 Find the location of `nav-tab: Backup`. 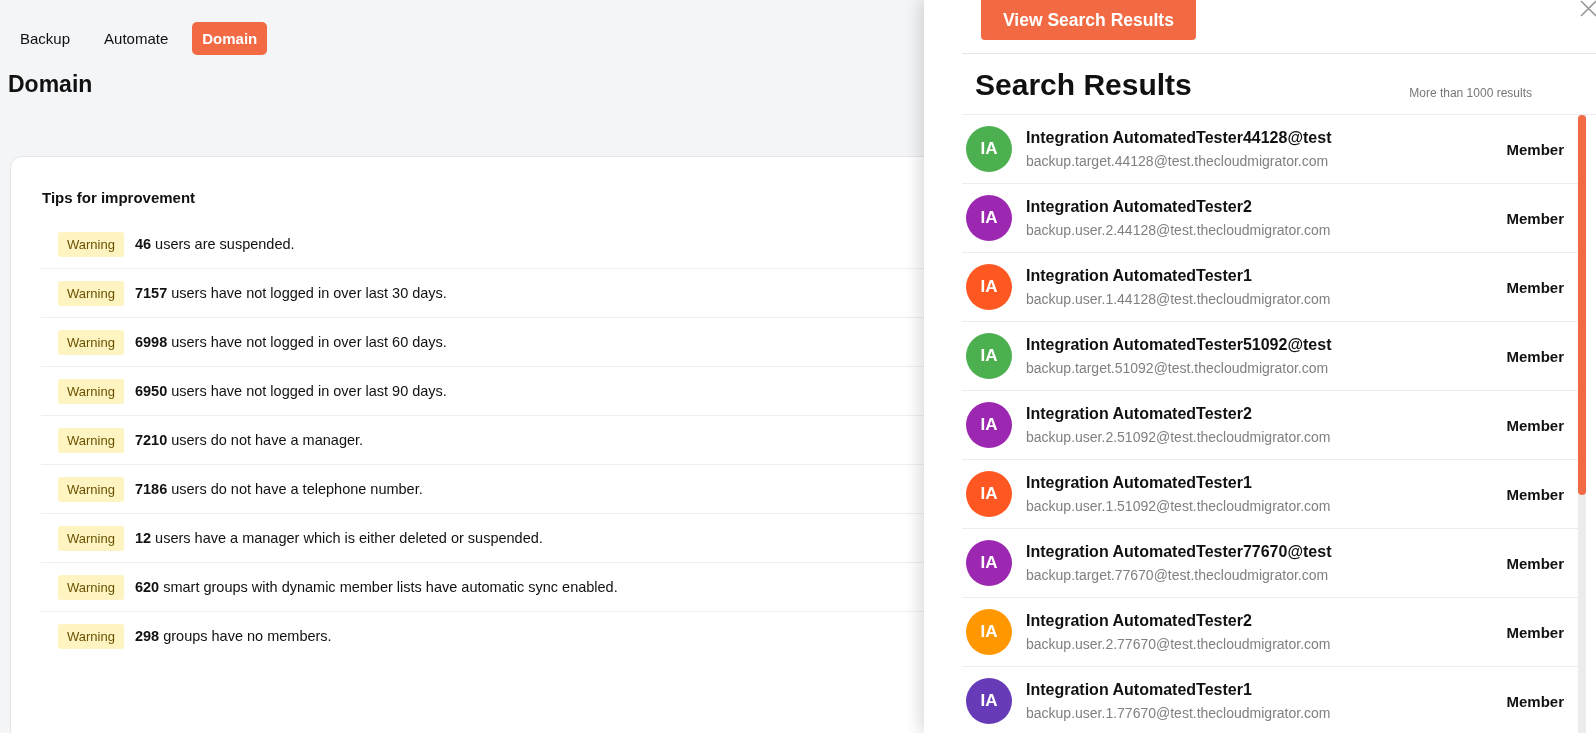

nav-tab: Backup is located at coordinates (45, 38).